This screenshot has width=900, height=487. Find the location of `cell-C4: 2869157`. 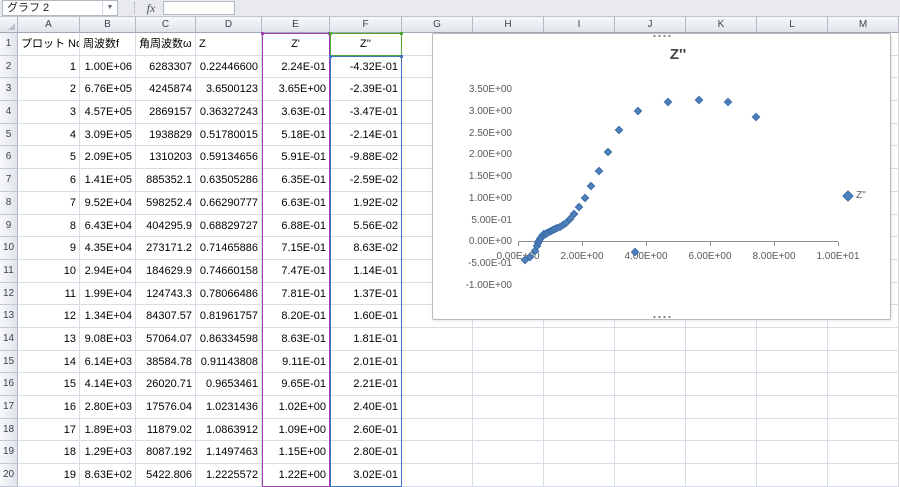

cell-C4: 2869157 is located at coordinates (166, 112).